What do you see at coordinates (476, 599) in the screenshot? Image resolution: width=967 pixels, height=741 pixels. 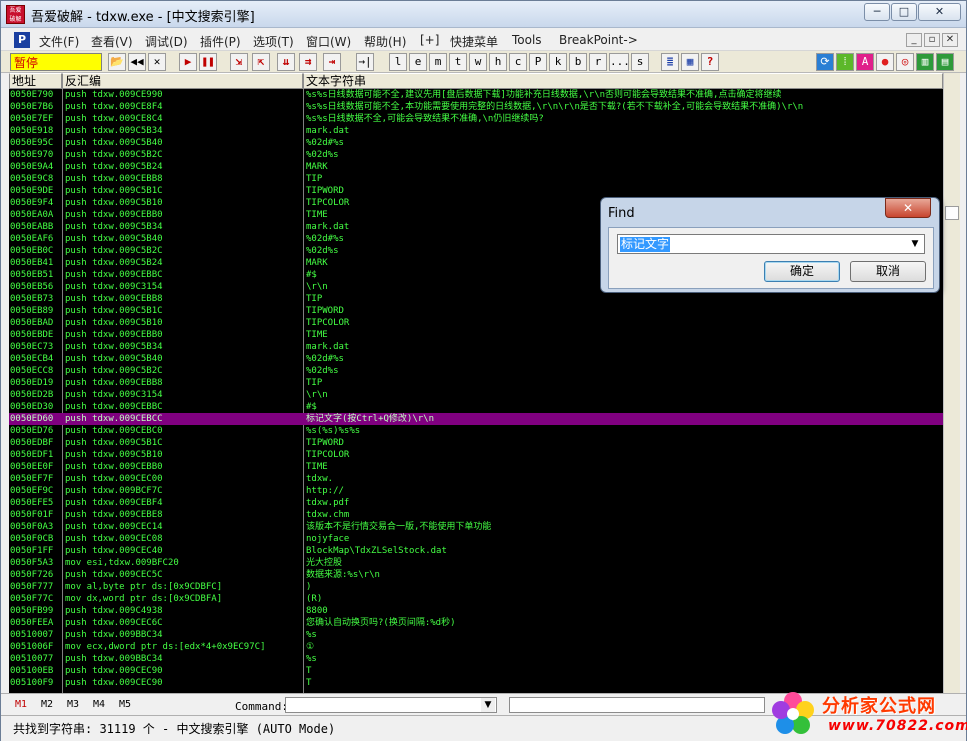 I see `table-row: 0050F77C mov dx,word ptr ds:[0x9CDBFA] (R)` at bounding box center [476, 599].